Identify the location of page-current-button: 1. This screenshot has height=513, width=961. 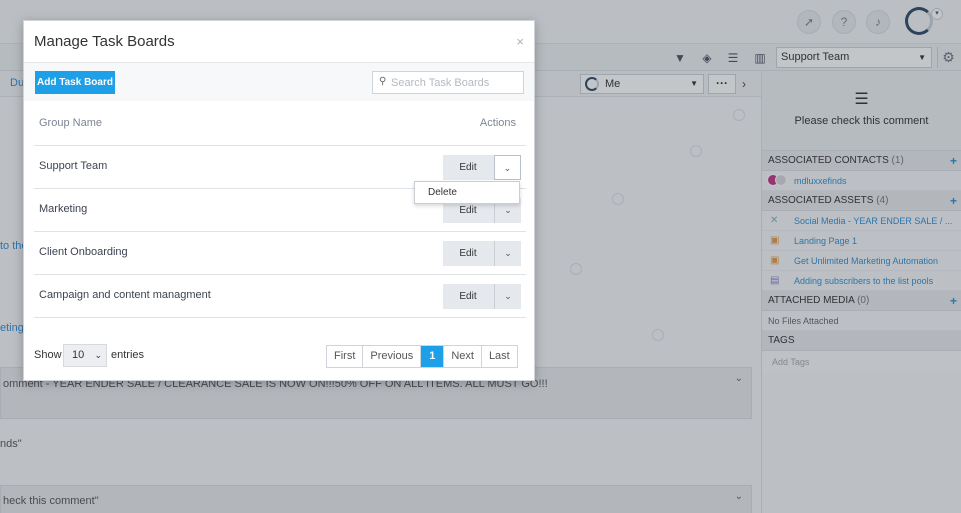
(433, 356).